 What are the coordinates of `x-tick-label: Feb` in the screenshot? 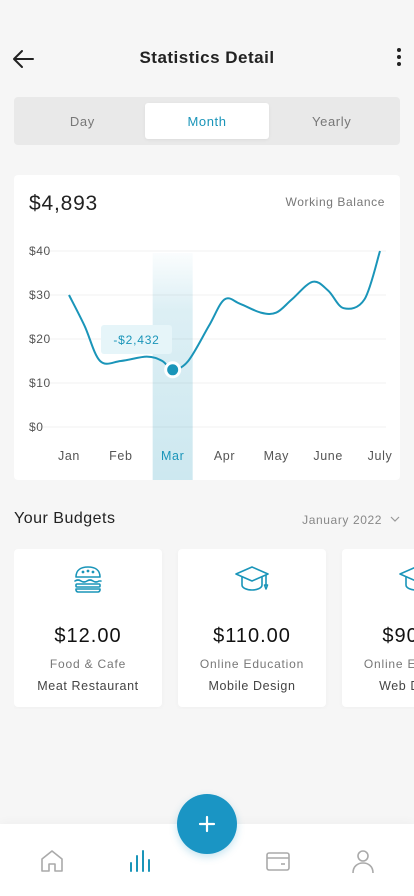 It's located at (120, 456).